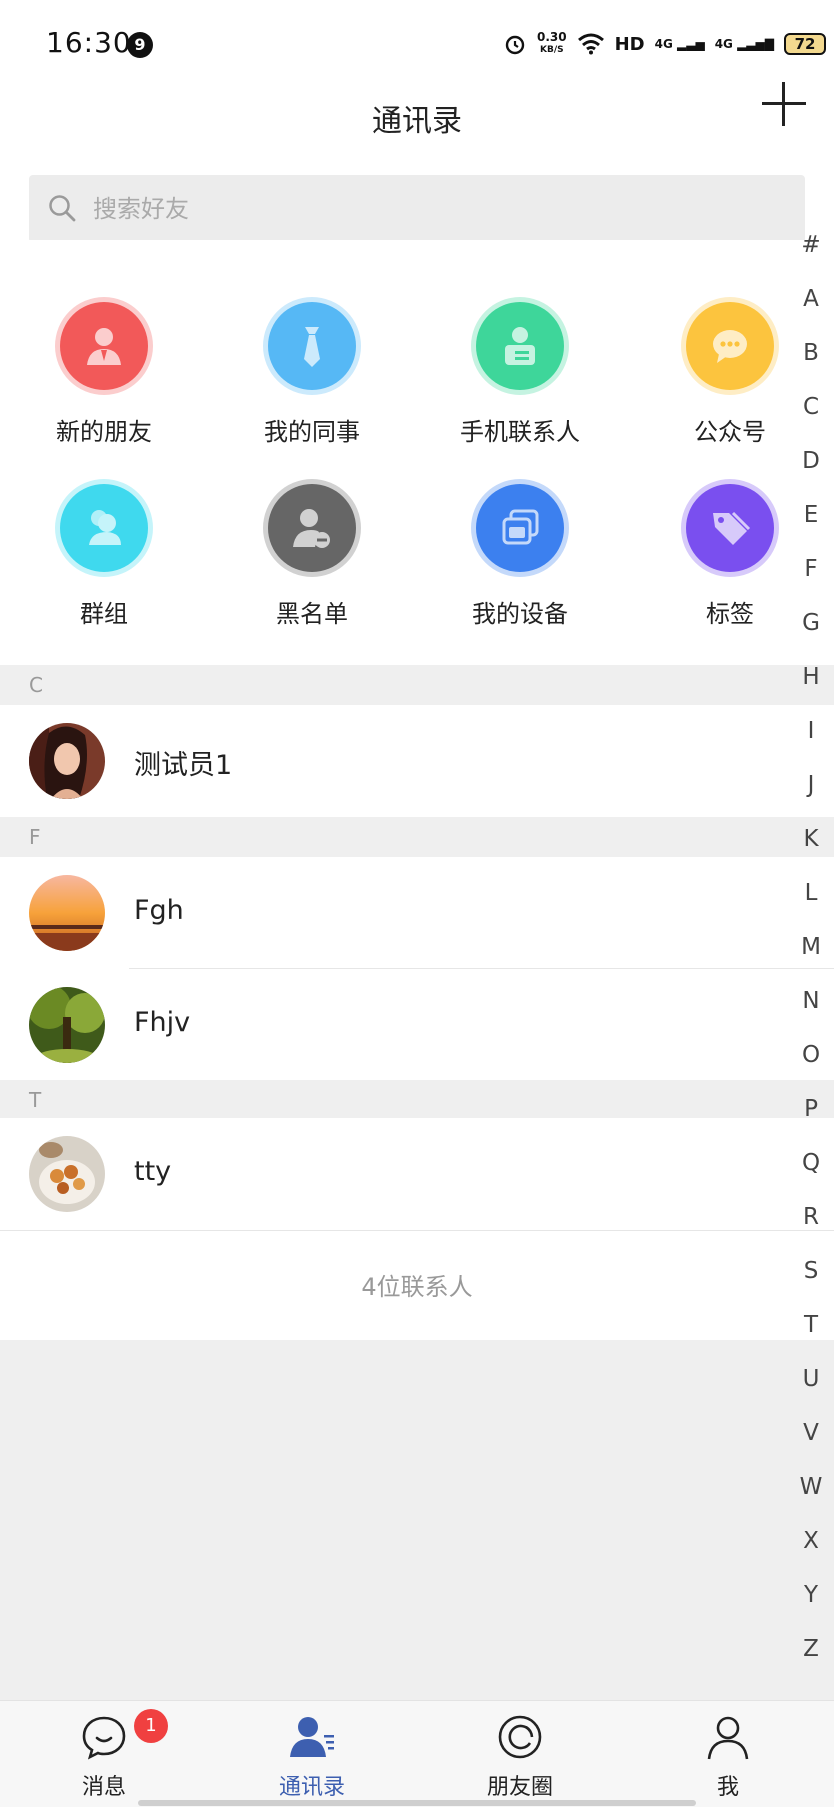  Describe the element at coordinates (590, 44) in the screenshot. I see `wifi-icon` at that location.